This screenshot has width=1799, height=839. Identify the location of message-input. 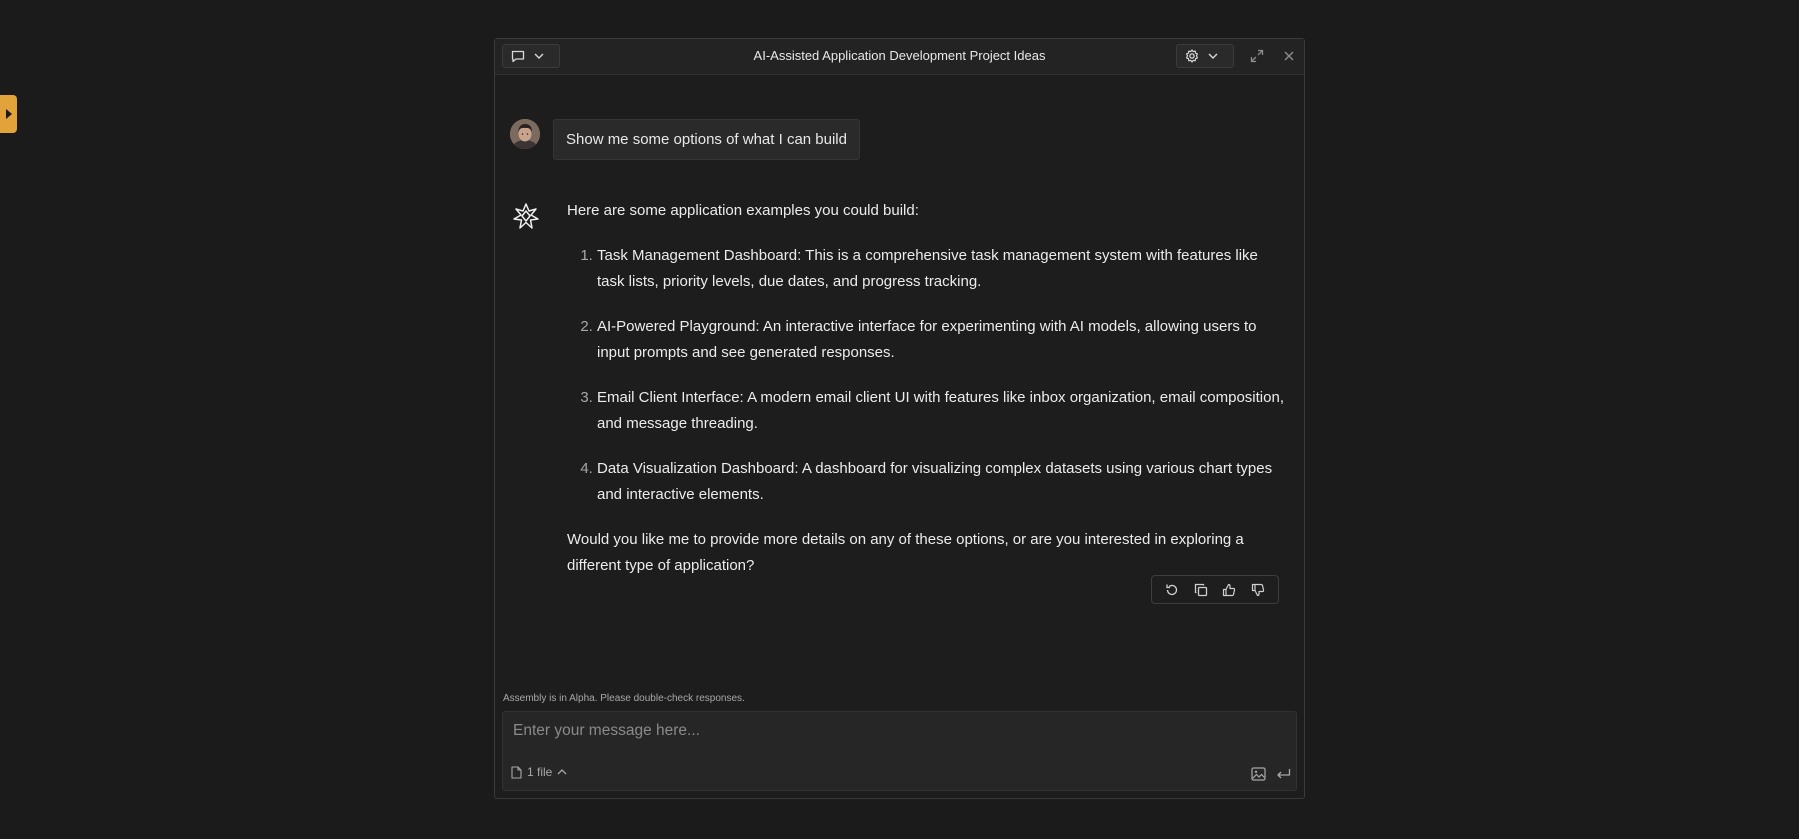
(893, 731).